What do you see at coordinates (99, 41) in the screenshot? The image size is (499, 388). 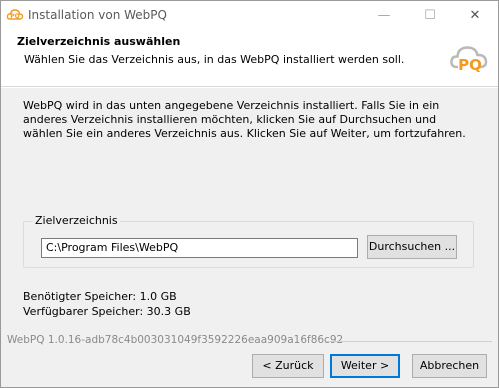 I see `page-title: Zielverzeichnis auswählen` at bounding box center [99, 41].